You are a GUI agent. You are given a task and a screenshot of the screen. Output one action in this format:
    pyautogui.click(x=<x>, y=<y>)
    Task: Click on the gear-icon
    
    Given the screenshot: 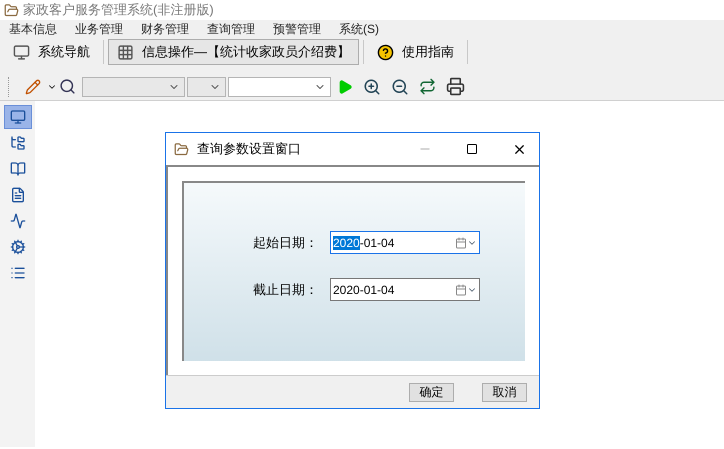 What is the action you would take?
    pyautogui.click(x=18, y=247)
    